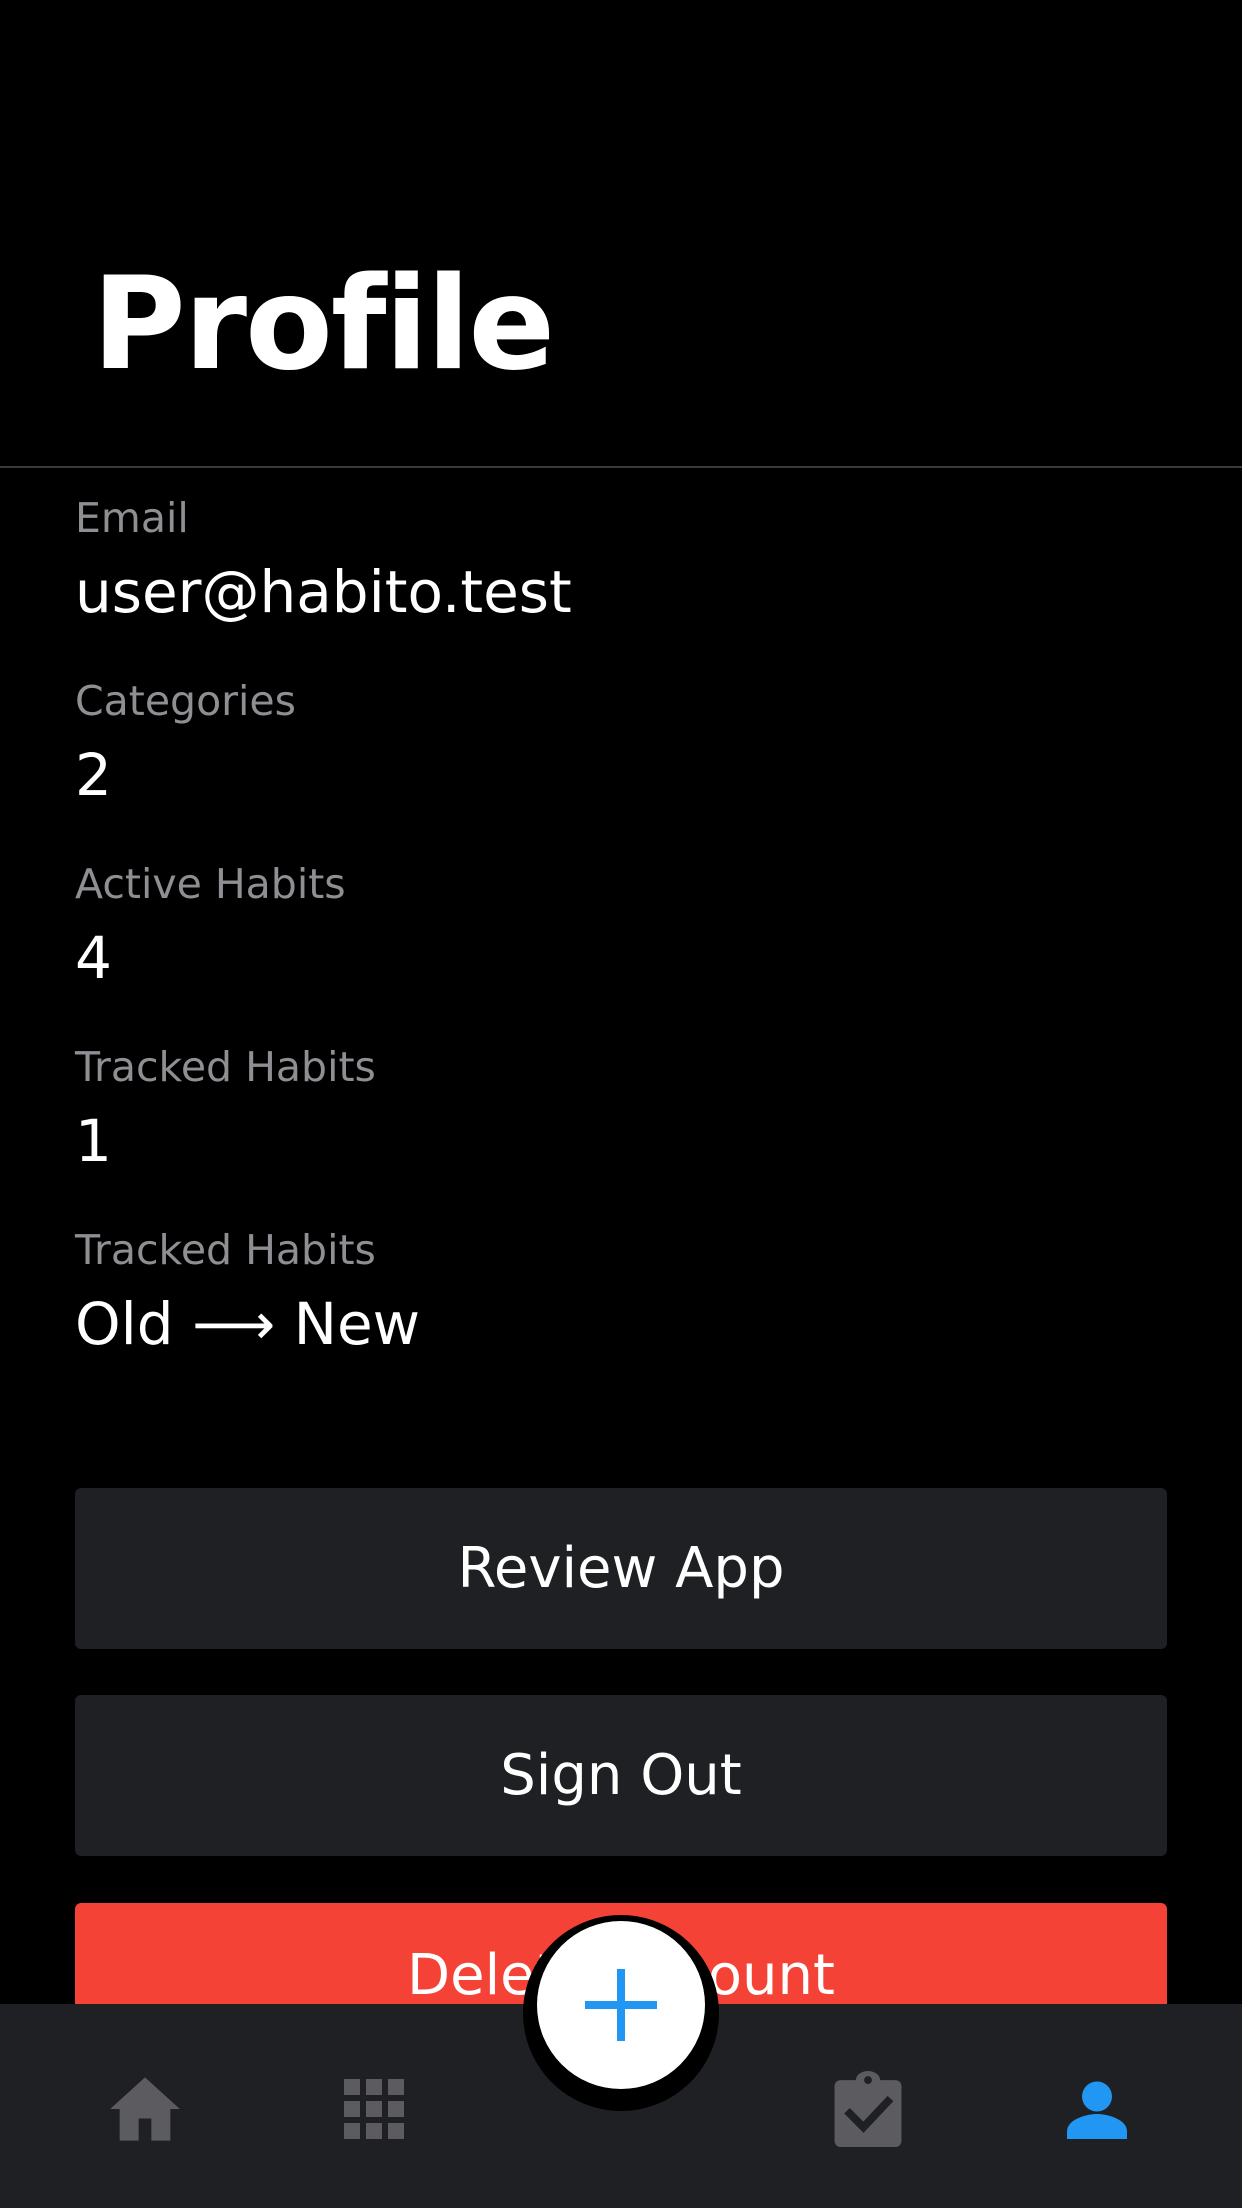 This screenshot has height=2208, width=1242. Describe the element at coordinates (93, 775) in the screenshot. I see `categories-value: 2` at that location.